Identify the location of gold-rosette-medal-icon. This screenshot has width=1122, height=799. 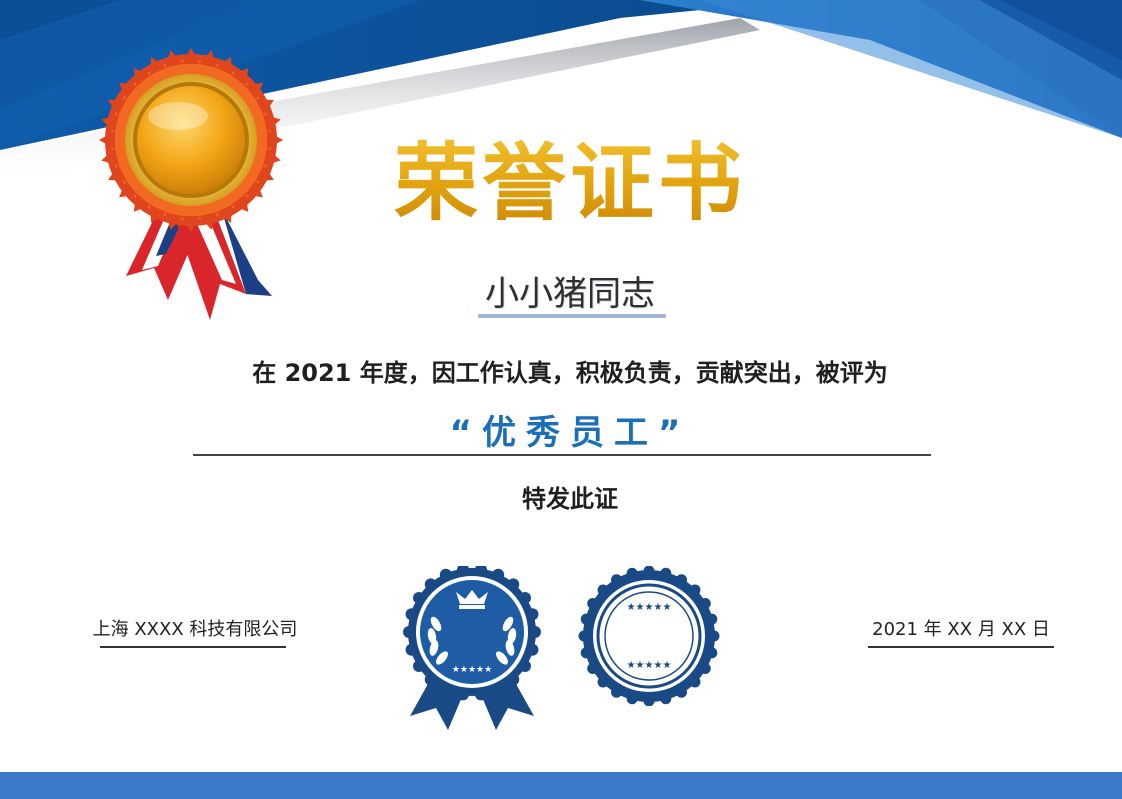
(191, 184).